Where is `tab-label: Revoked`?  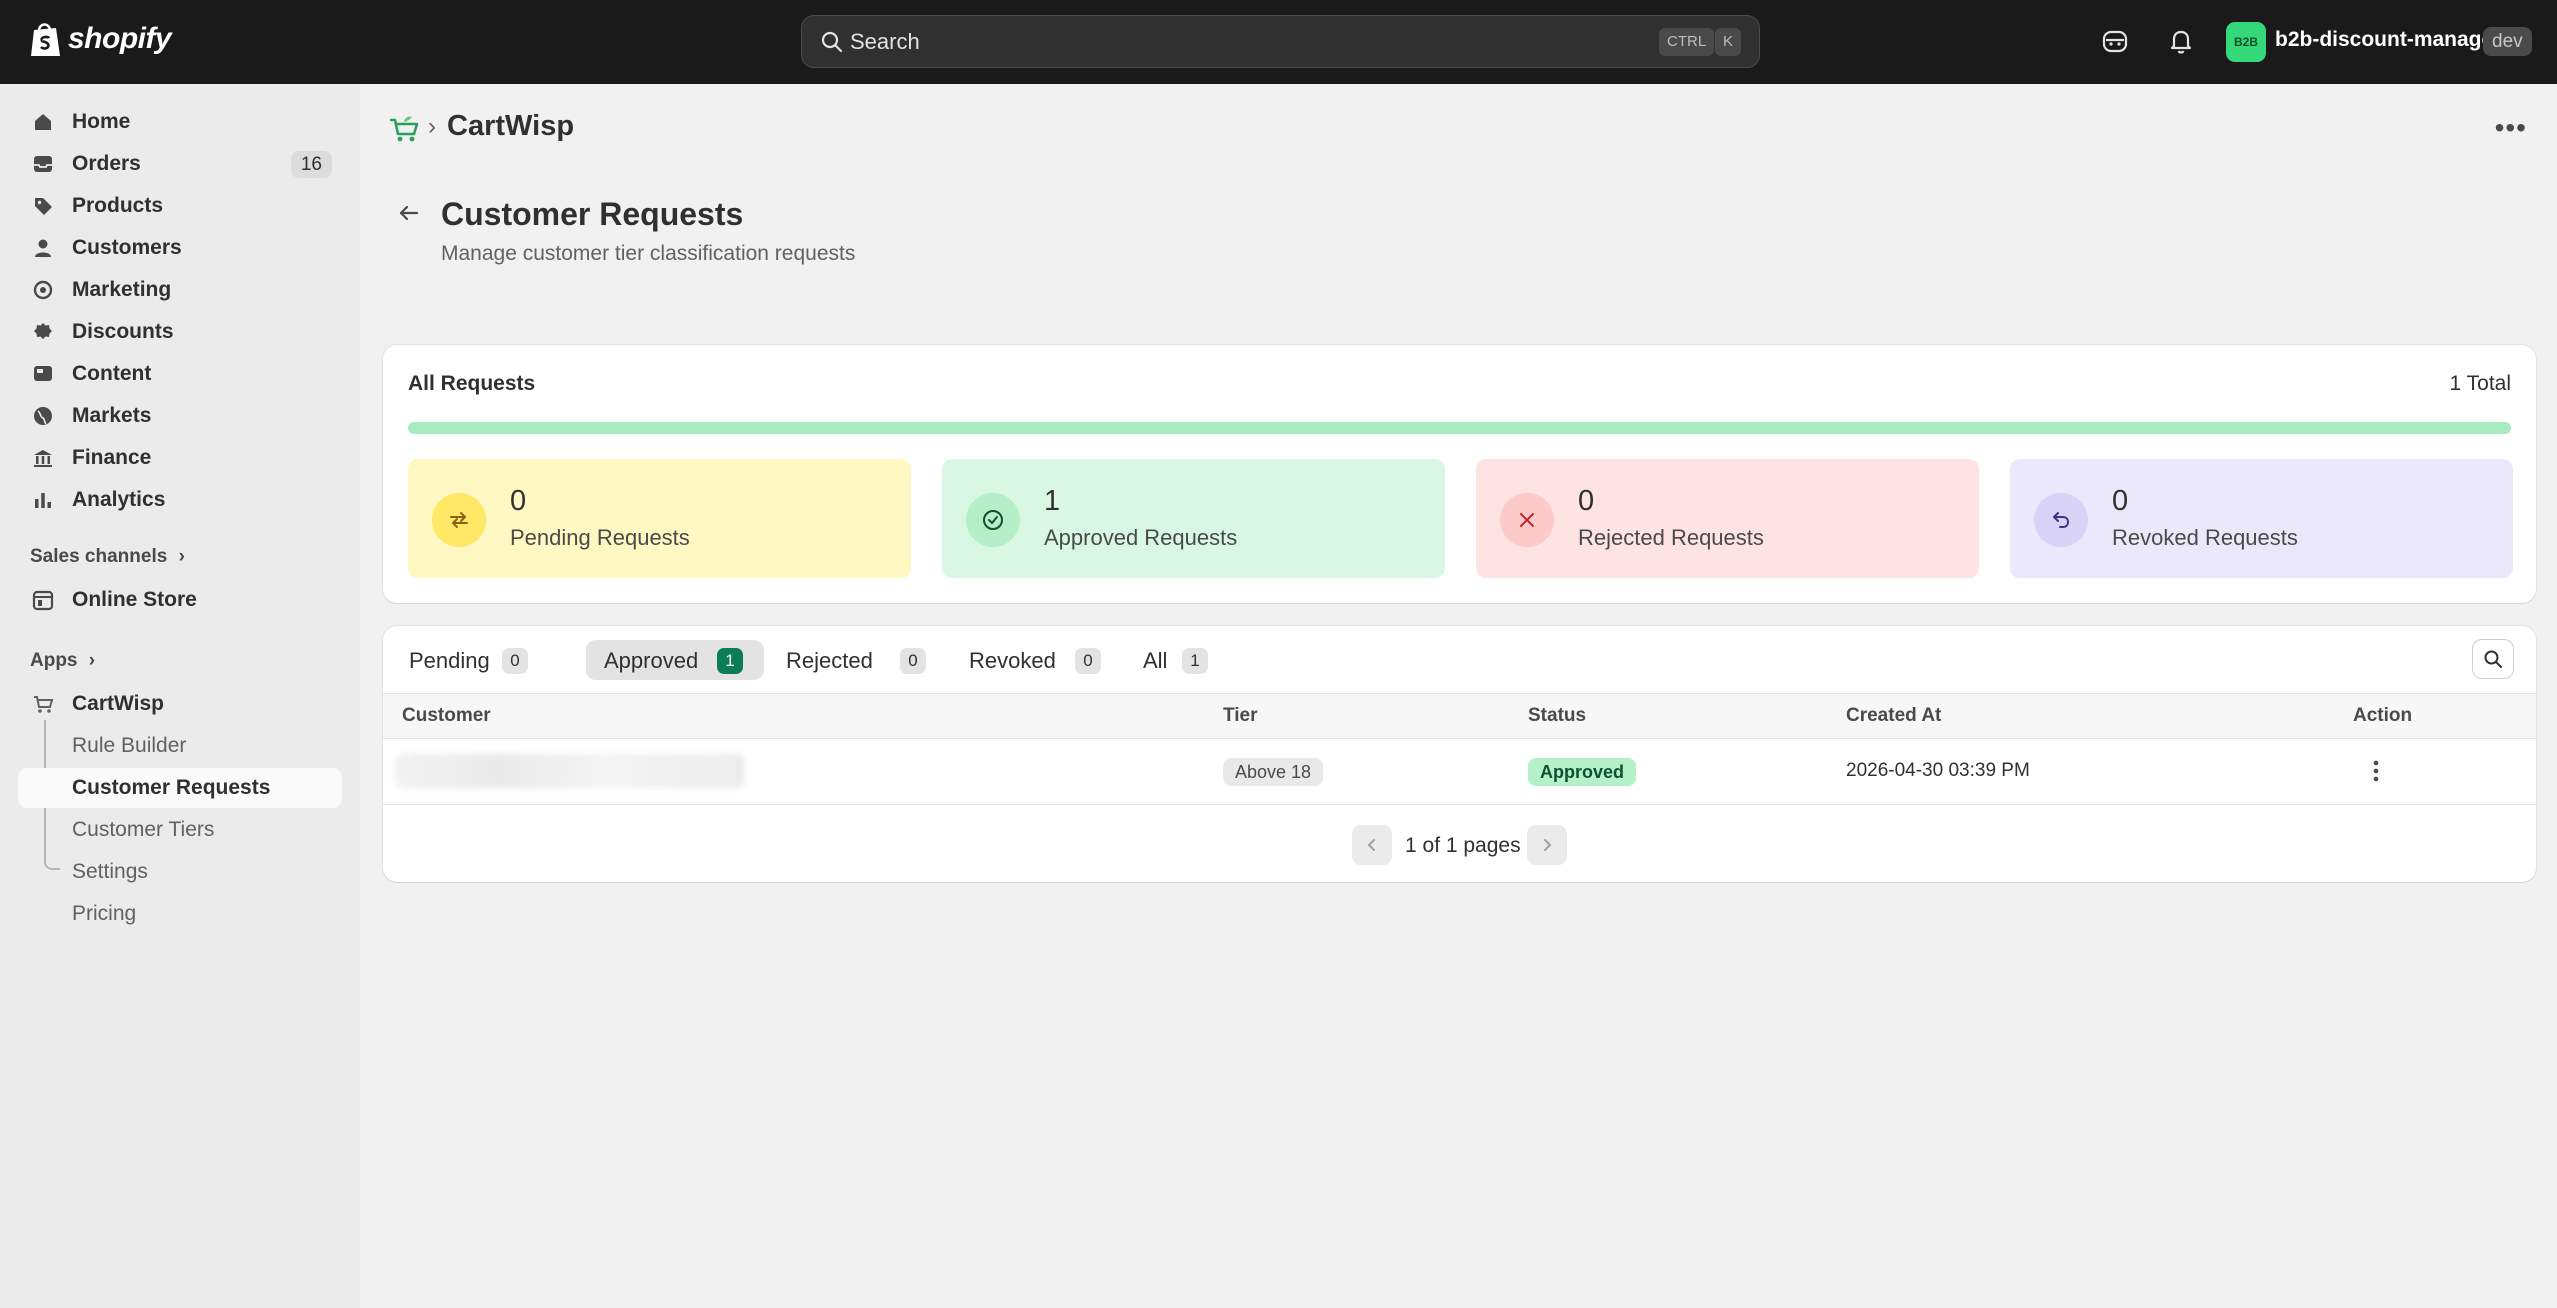
tab-label: Revoked is located at coordinates (1012, 660).